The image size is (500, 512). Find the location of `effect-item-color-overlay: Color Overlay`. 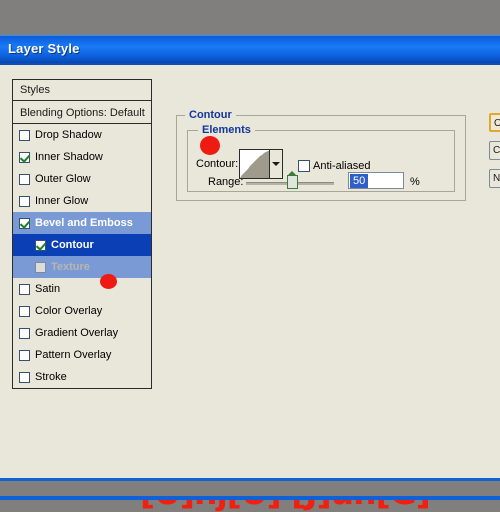

effect-item-color-overlay: Color Overlay is located at coordinates (82, 311).